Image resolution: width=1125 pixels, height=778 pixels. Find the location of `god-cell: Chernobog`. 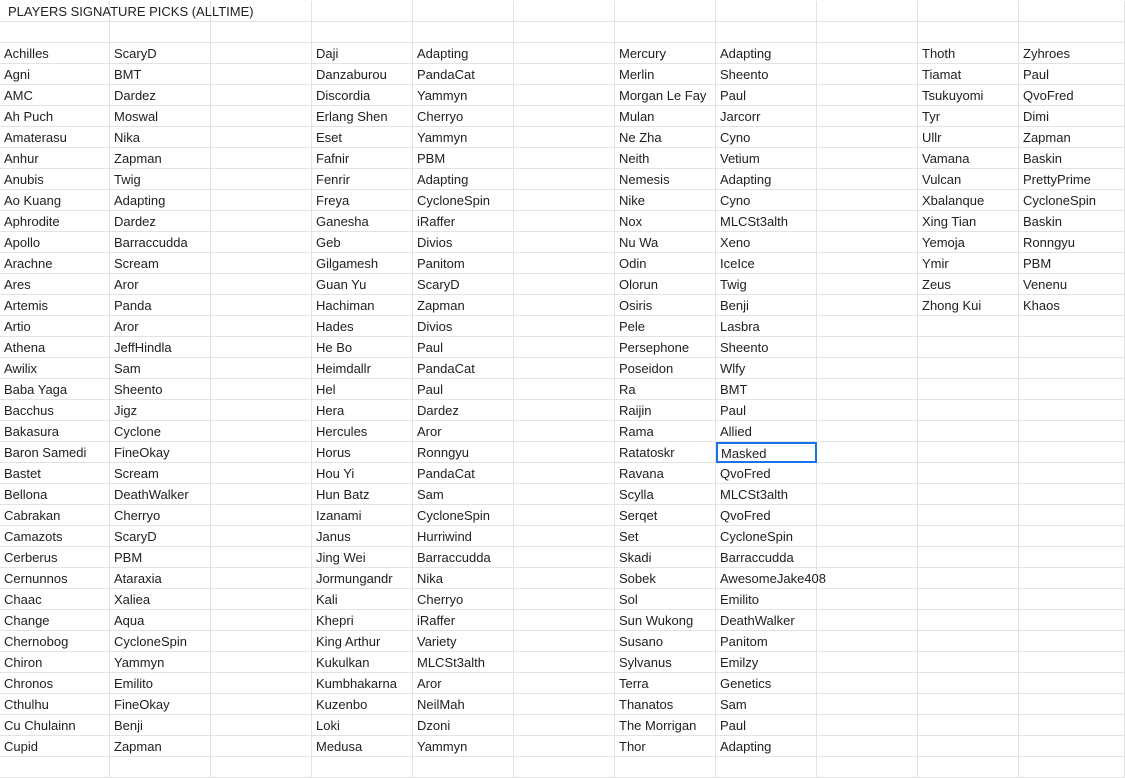

god-cell: Chernobog is located at coordinates (55, 641).